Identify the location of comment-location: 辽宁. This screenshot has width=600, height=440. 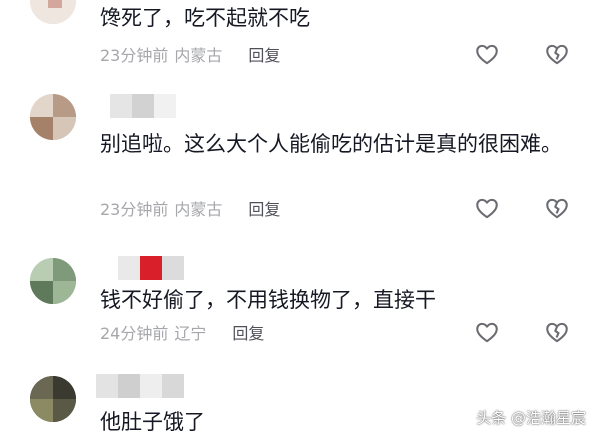
(190, 333).